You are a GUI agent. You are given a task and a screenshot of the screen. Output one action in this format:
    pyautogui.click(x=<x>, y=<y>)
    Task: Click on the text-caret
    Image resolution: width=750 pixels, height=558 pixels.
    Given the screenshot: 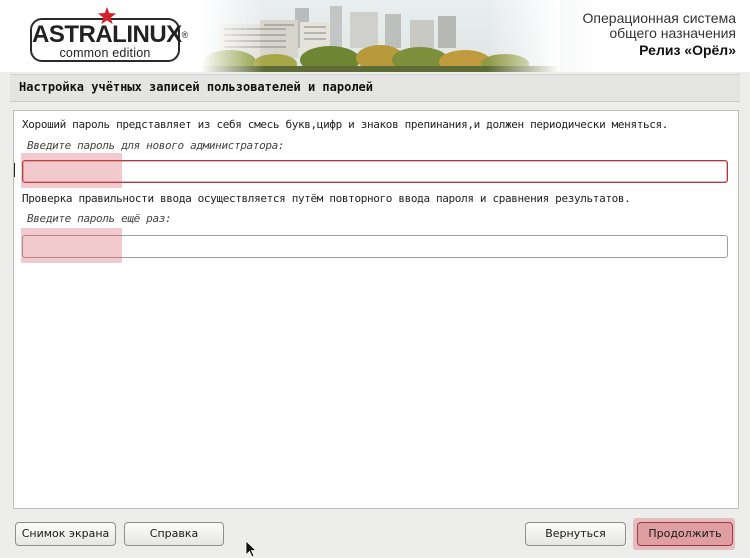 What is the action you would take?
    pyautogui.click(x=14, y=170)
    